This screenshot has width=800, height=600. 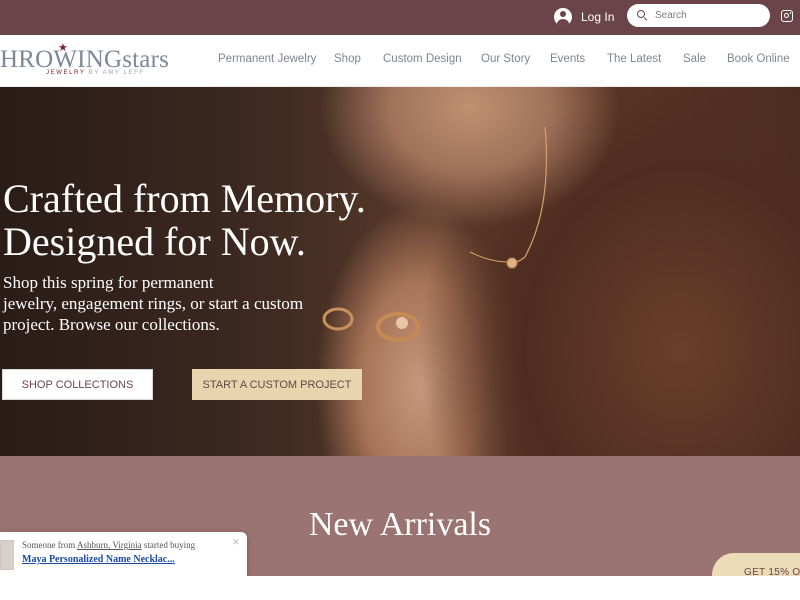 I want to click on nav-events: Events, so click(x=567, y=59).